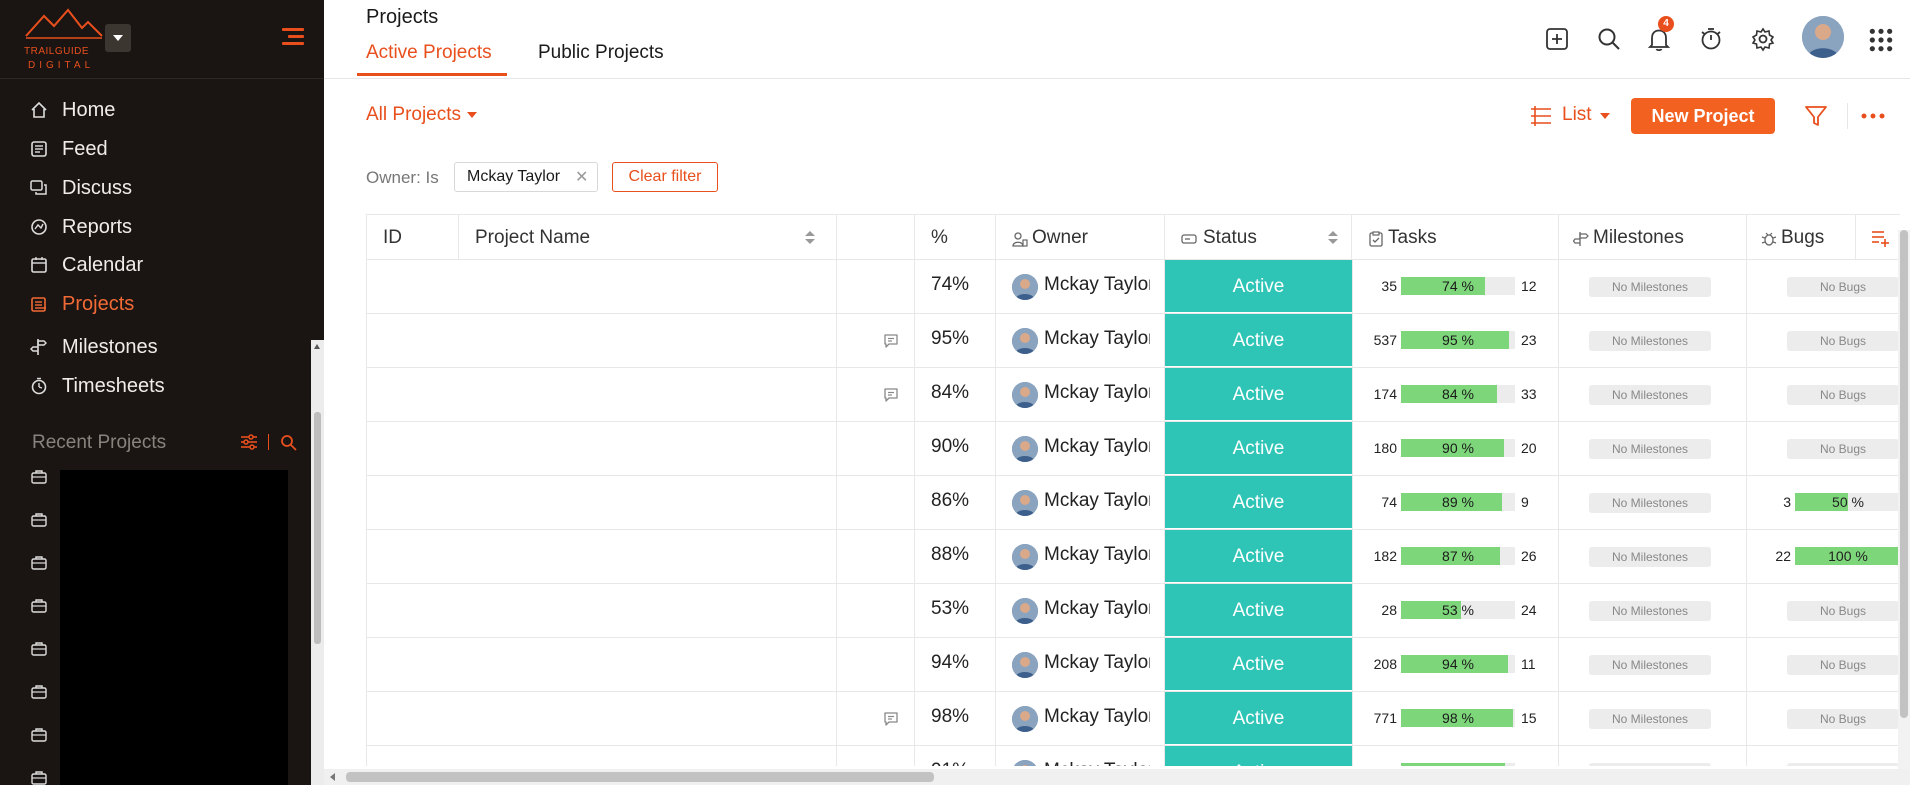 This screenshot has height=785, width=1910. Describe the element at coordinates (1609, 39) in the screenshot. I see `global-search-icon` at that location.